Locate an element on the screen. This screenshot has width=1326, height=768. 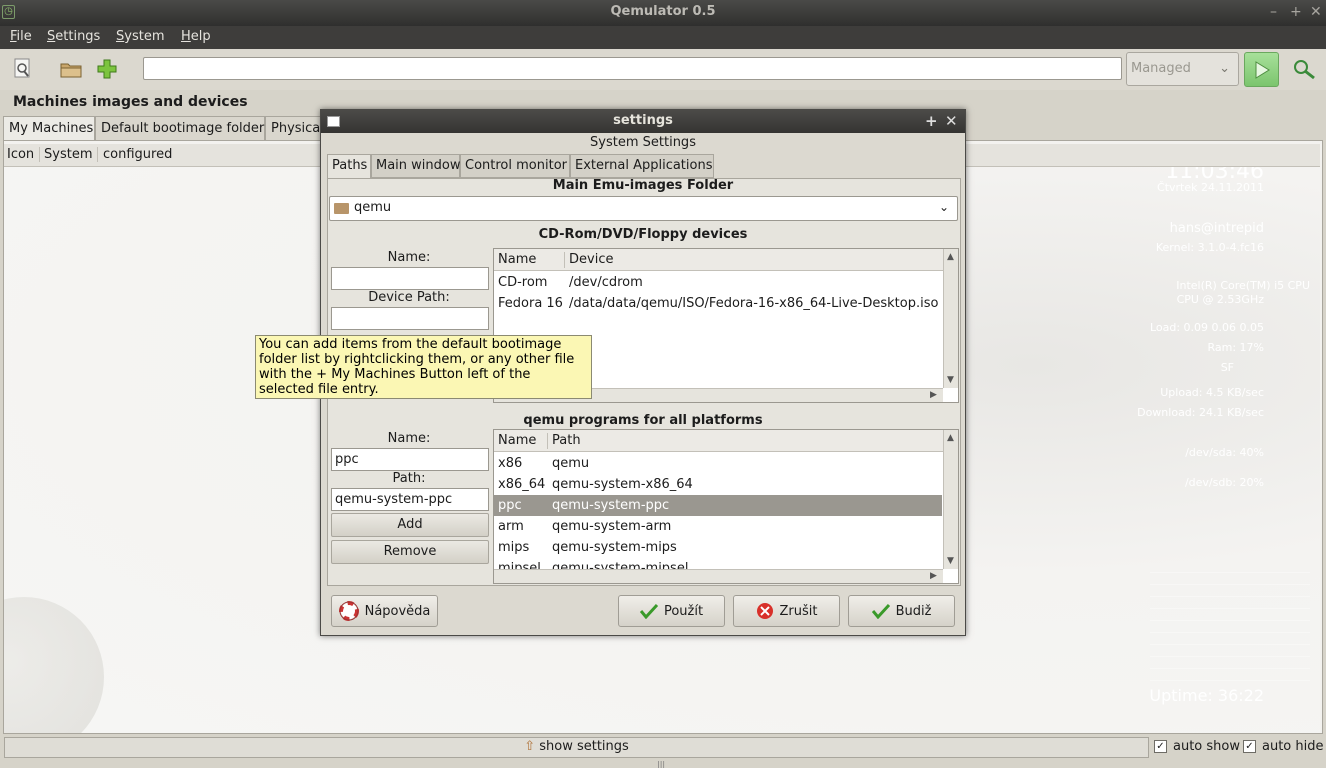
add-machine-button is located at coordinates (107, 69).